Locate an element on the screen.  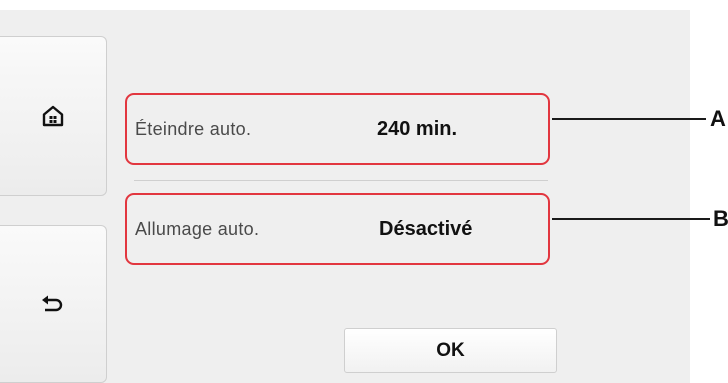
callout-label-a: A is located at coordinates (718, 118).